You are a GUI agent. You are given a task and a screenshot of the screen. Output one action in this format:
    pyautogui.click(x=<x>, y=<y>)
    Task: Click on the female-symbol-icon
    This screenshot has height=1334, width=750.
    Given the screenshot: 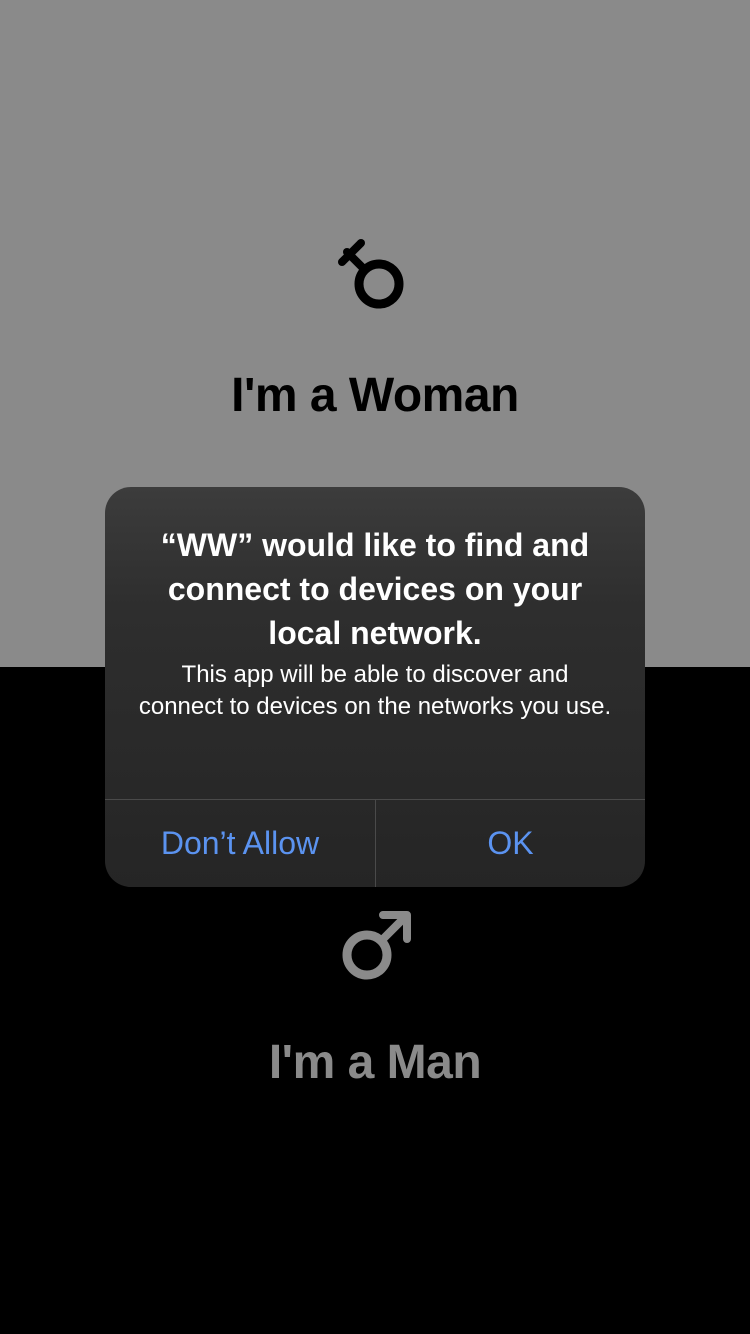 What is the action you would take?
    pyautogui.click(x=371, y=274)
    